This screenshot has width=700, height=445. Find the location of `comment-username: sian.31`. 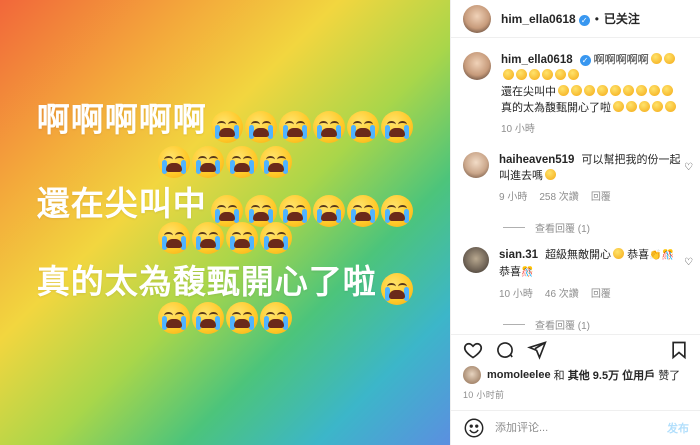

comment-username: sian.31 is located at coordinates (518, 255).